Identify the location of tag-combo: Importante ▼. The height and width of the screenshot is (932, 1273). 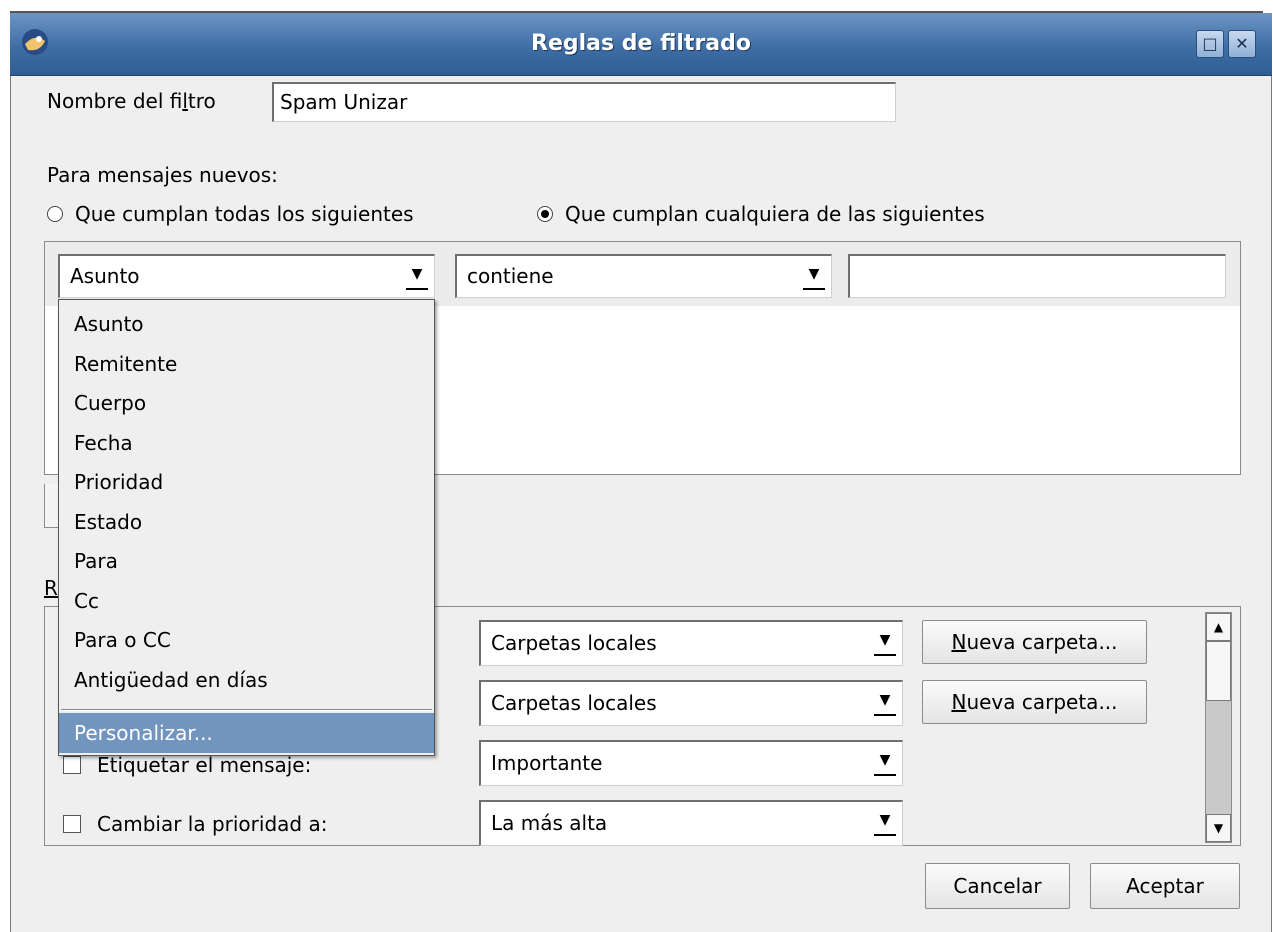
(691, 763).